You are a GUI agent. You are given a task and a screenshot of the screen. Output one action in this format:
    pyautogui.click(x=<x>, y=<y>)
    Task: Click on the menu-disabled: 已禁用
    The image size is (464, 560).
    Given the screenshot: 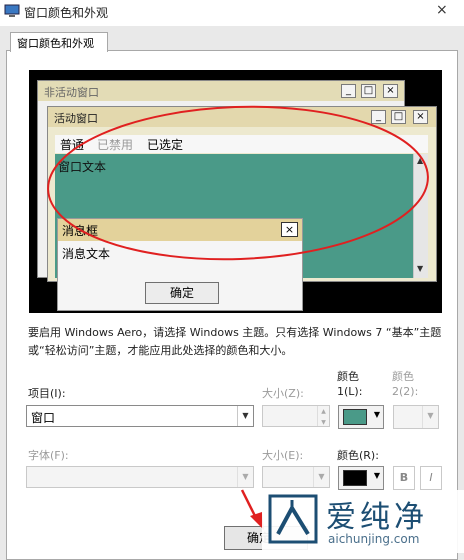 What is the action you would take?
    pyautogui.click(x=115, y=145)
    